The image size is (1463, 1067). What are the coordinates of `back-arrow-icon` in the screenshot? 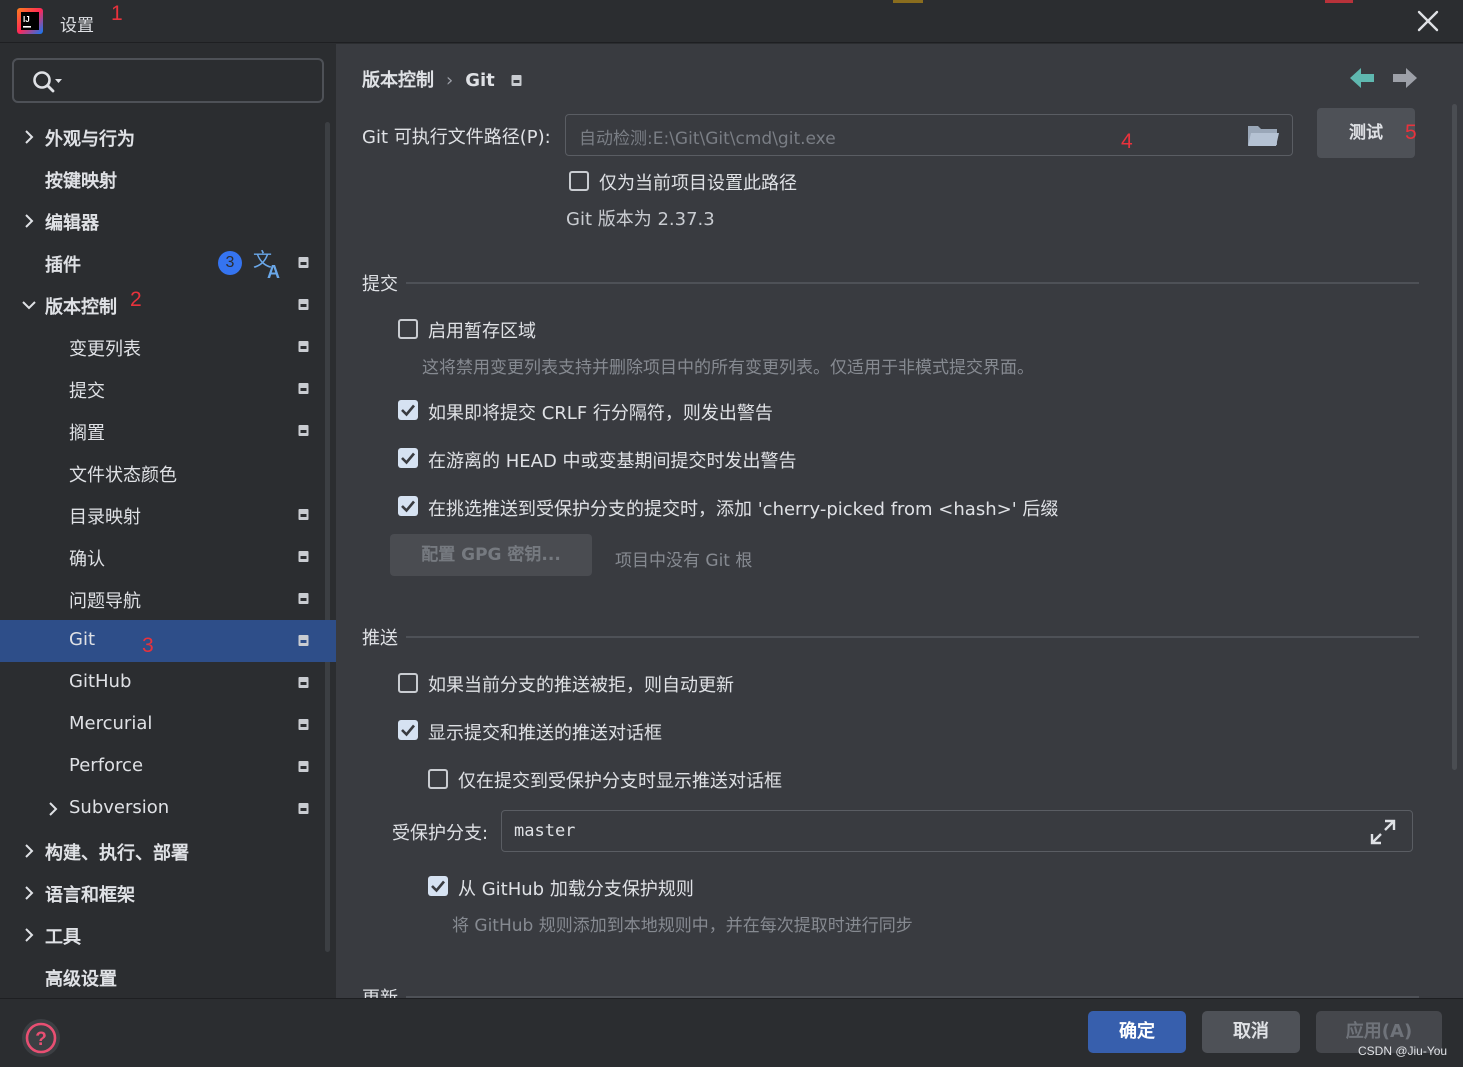 It's located at (1362, 78).